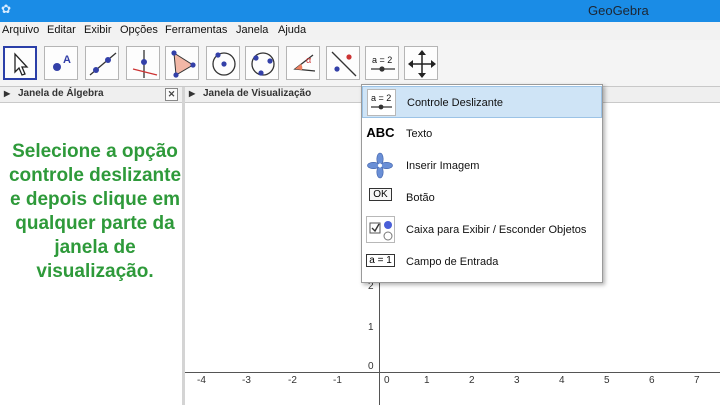 This screenshot has height=405, width=720. I want to click on menu-arquivo: Arquivo, so click(20, 30).